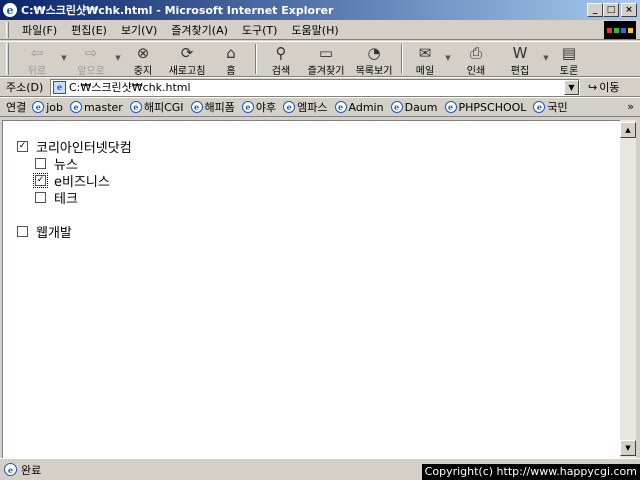  What do you see at coordinates (603, 87) in the screenshot?
I see `go-button: ↪ 이동` at bounding box center [603, 87].